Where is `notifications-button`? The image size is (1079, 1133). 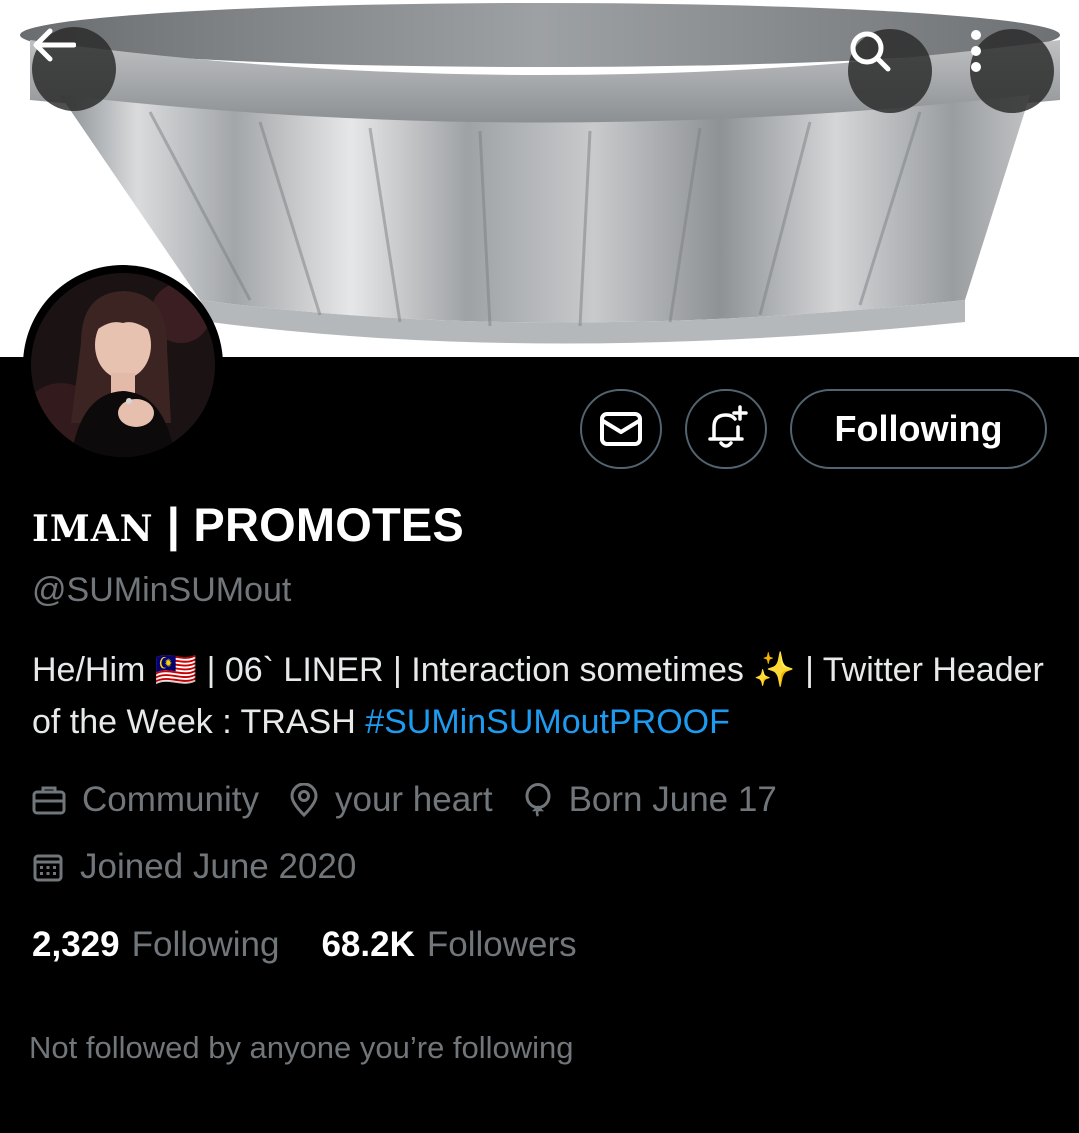 notifications-button is located at coordinates (726, 429).